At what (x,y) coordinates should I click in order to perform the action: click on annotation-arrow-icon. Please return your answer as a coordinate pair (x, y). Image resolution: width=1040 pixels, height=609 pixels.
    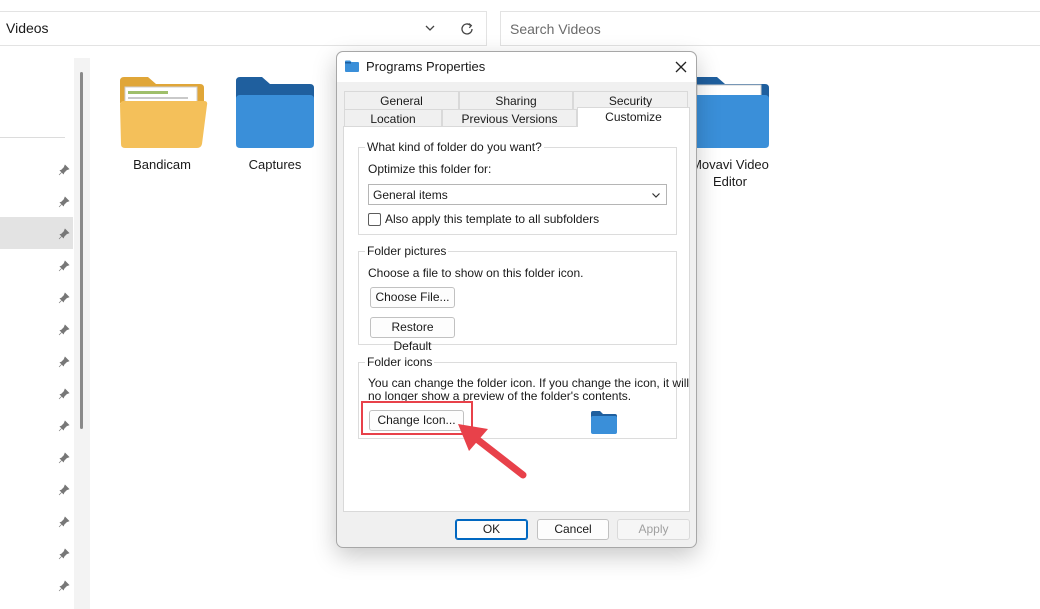
    Looking at the image, I should click on (492, 451).